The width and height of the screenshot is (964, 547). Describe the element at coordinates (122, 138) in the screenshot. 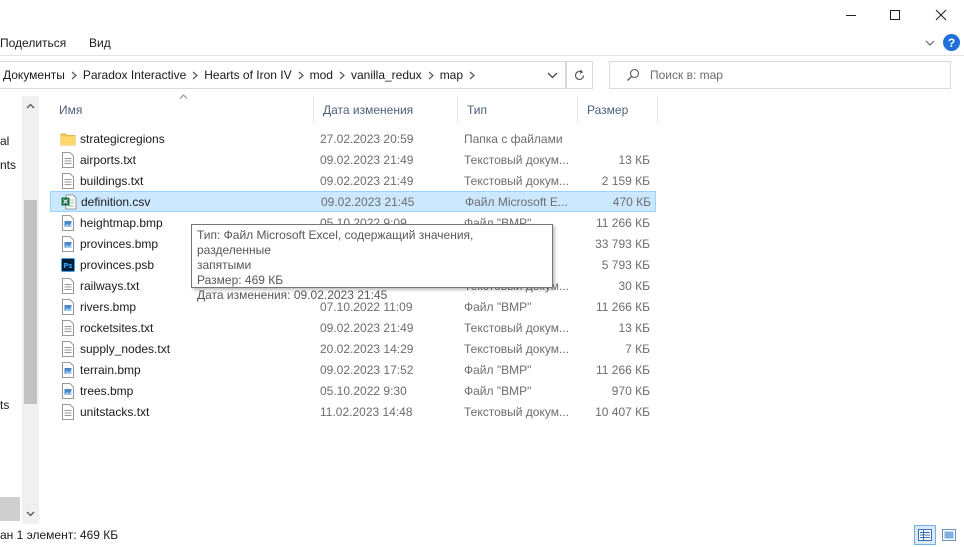

I see `file-name: strategicregions` at that location.